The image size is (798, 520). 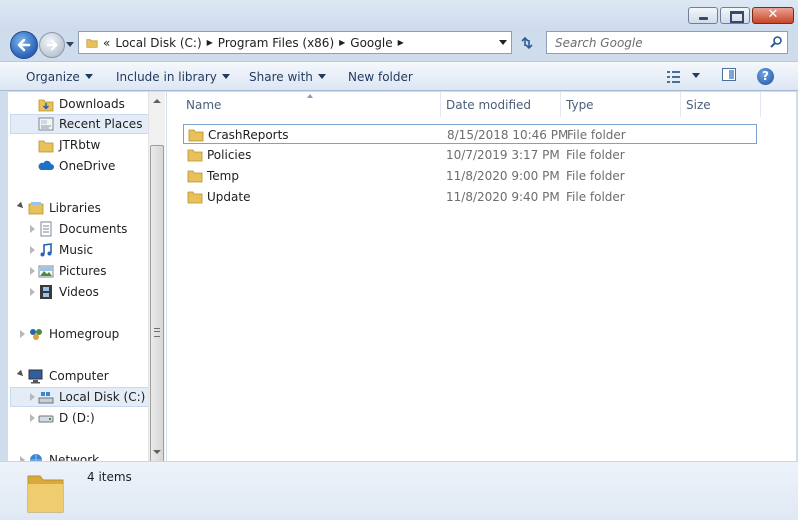 What do you see at coordinates (52, 45) in the screenshot?
I see `forward-button` at bounding box center [52, 45].